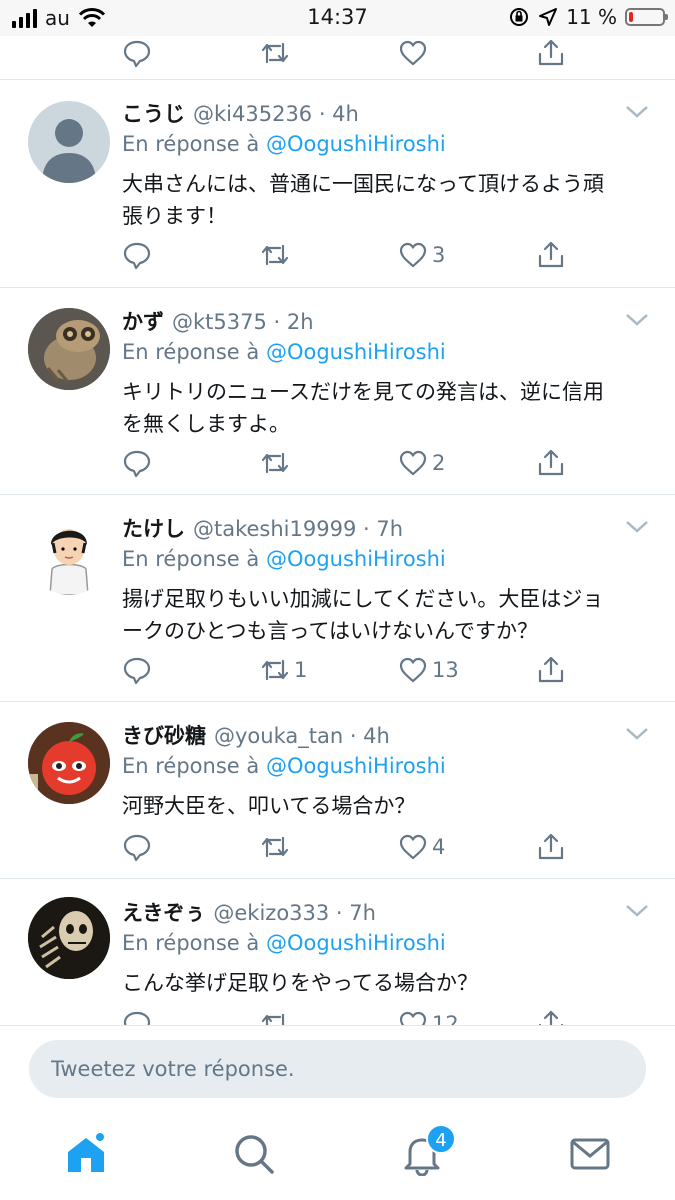  What do you see at coordinates (153, 529) in the screenshot?
I see `display-name: たけし` at bounding box center [153, 529].